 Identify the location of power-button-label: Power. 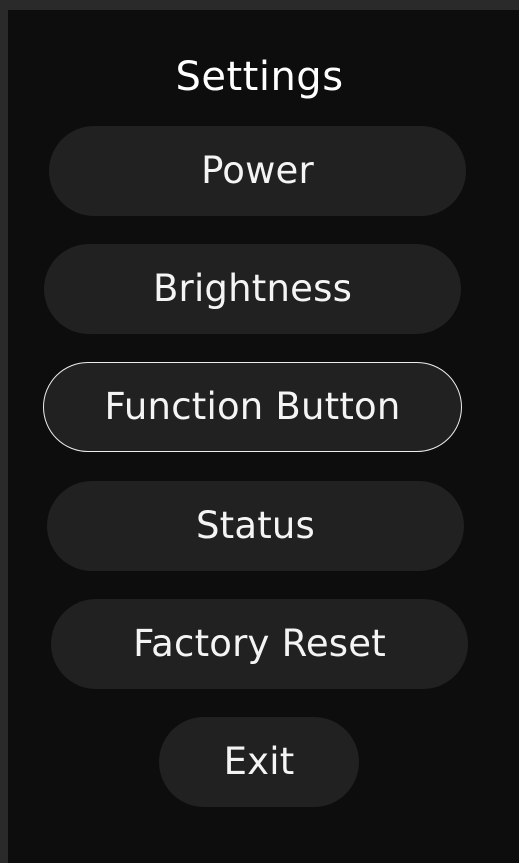
(257, 170).